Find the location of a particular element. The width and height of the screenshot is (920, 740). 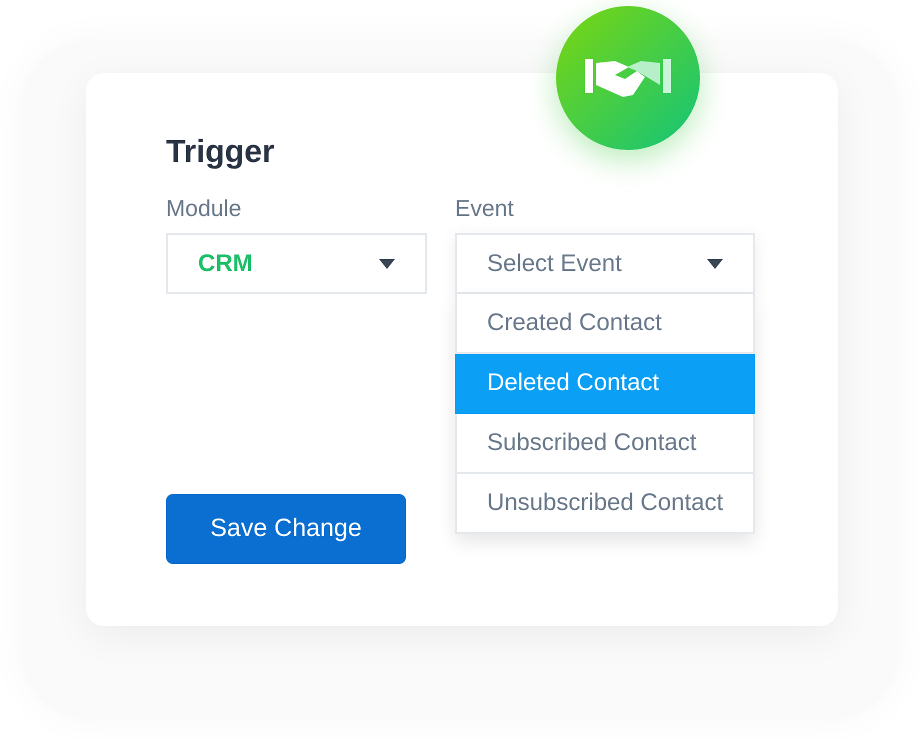

dropdown-select: CRM is located at coordinates (296, 263).